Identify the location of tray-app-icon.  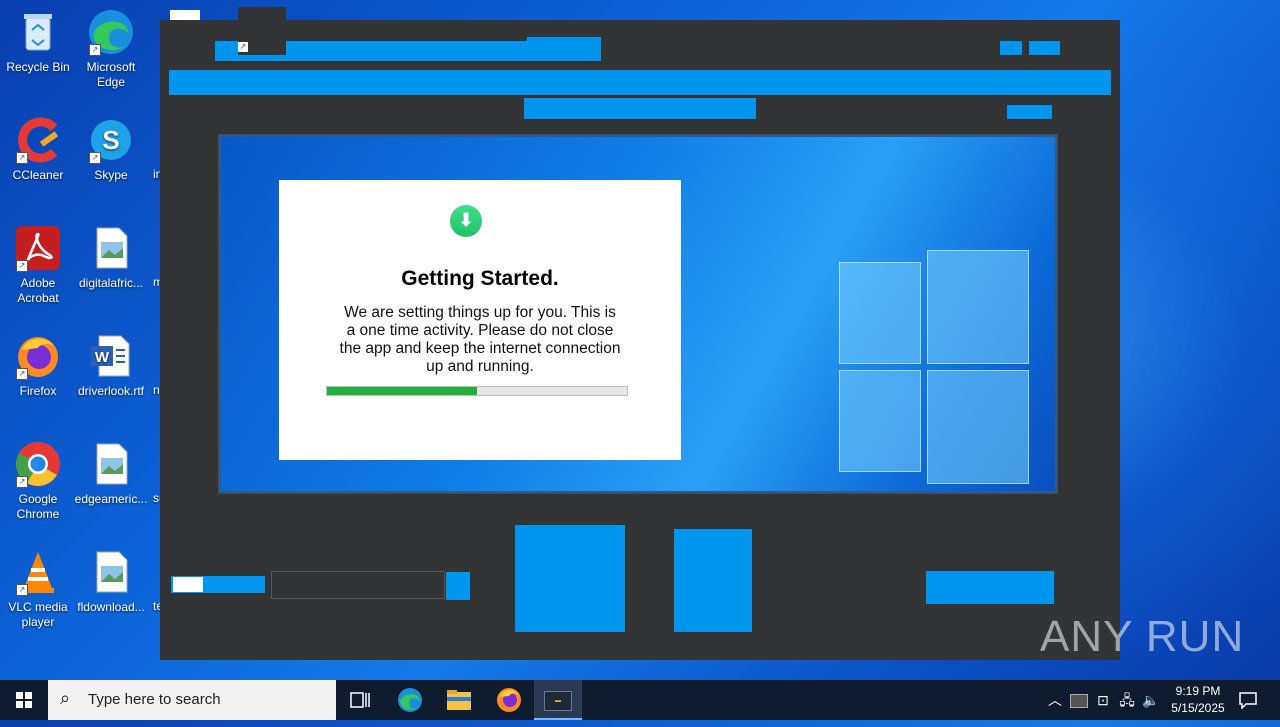
(1079, 700).